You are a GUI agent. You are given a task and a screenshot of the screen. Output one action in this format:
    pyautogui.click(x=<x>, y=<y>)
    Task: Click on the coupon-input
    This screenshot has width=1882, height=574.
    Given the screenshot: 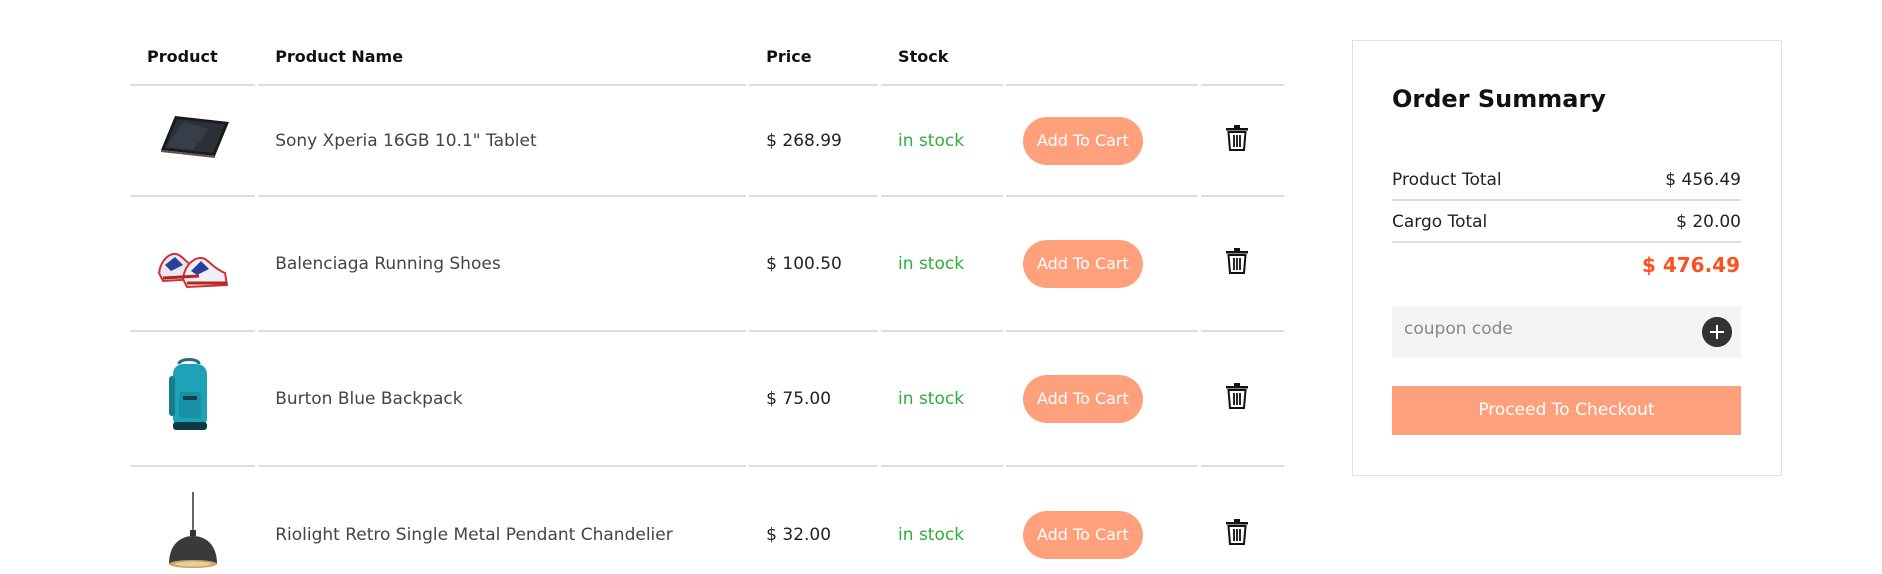 What is the action you would take?
    pyautogui.click(x=1544, y=329)
    